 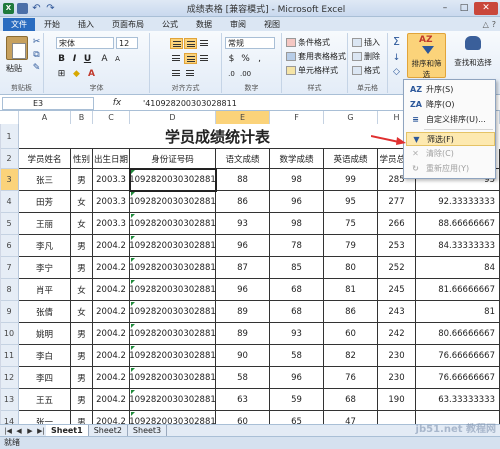 I want to click on font-name-select: 宋体, so click(x=85, y=43).